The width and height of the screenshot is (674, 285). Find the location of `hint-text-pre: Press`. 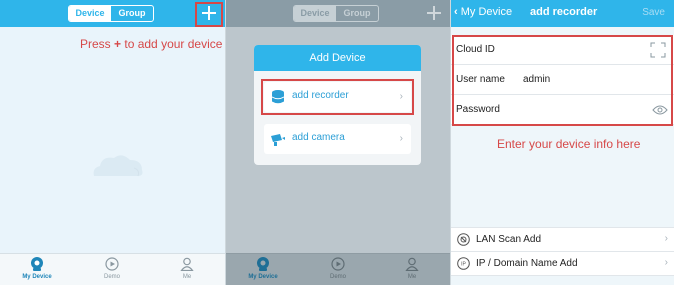

hint-text-pre: Press is located at coordinates (97, 44).